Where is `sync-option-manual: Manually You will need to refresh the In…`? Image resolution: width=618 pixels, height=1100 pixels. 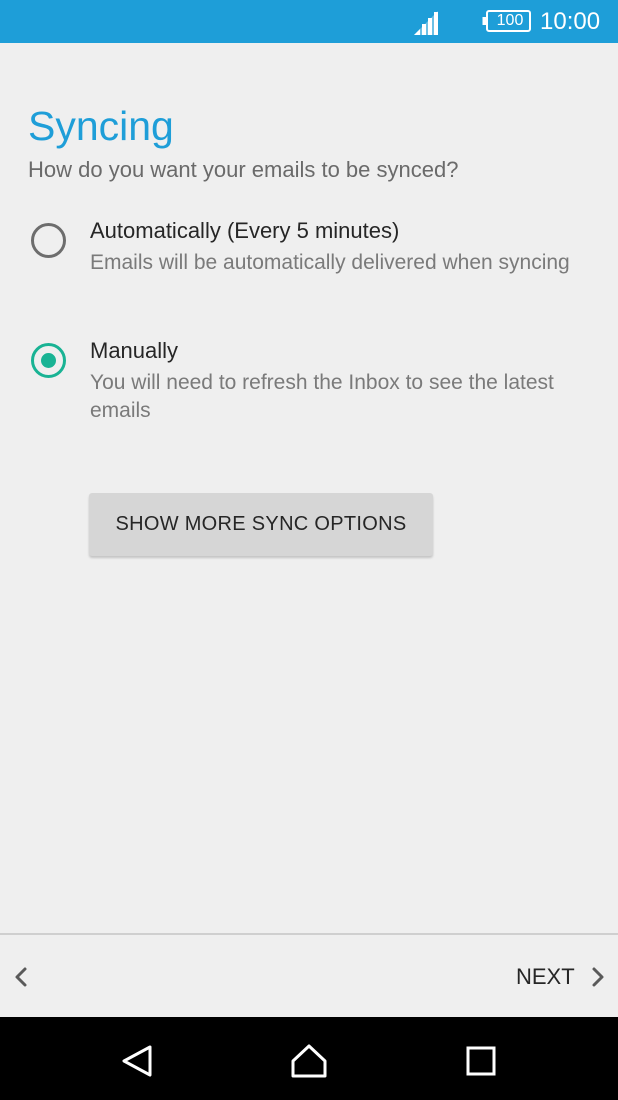
sync-option-manual: Manually You will need to refresh the In… is located at coordinates (309, 383).